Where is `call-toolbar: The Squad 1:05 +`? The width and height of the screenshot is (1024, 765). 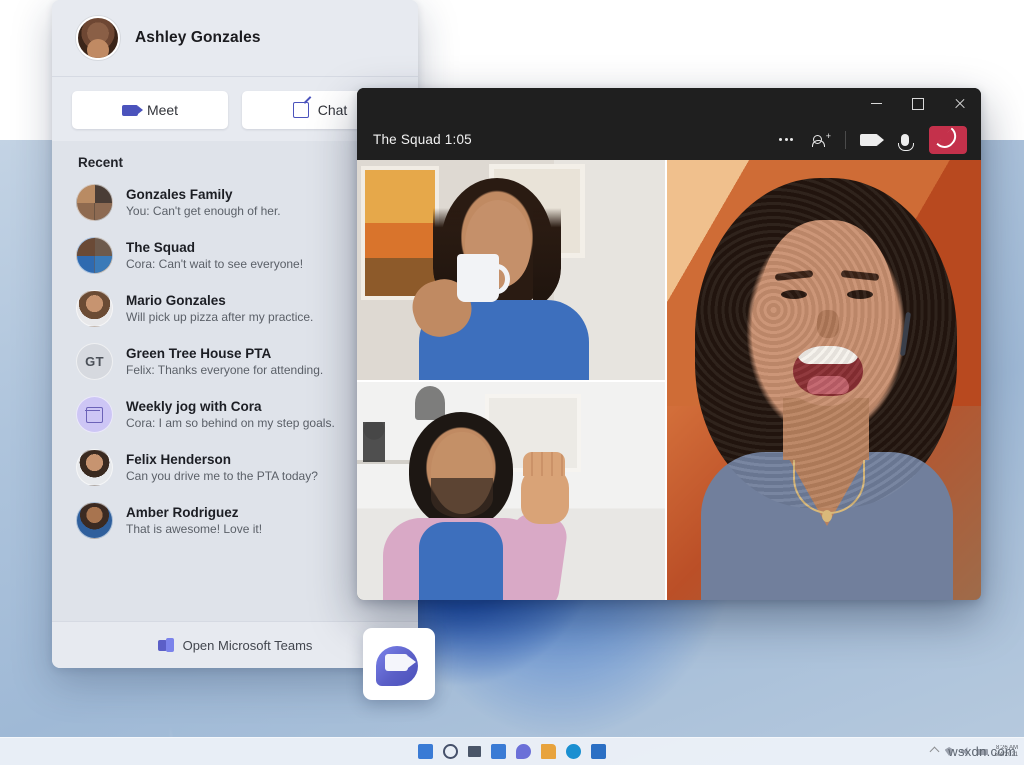 call-toolbar: The Squad 1:05 + is located at coordinates (669, 139).